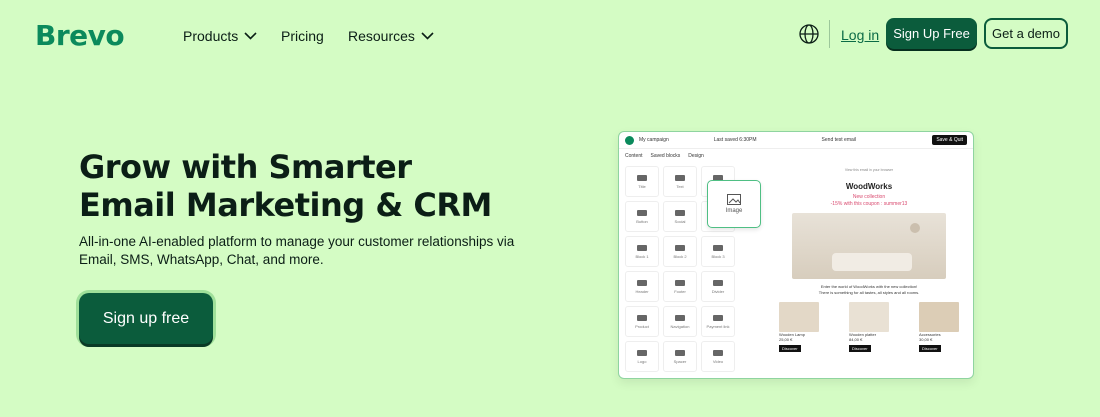  What do you see at coordinates (735, 140) in the screenshot?
I see `preview-last-saved: Last saved 6:30PM` at bounding box center [735, 140].